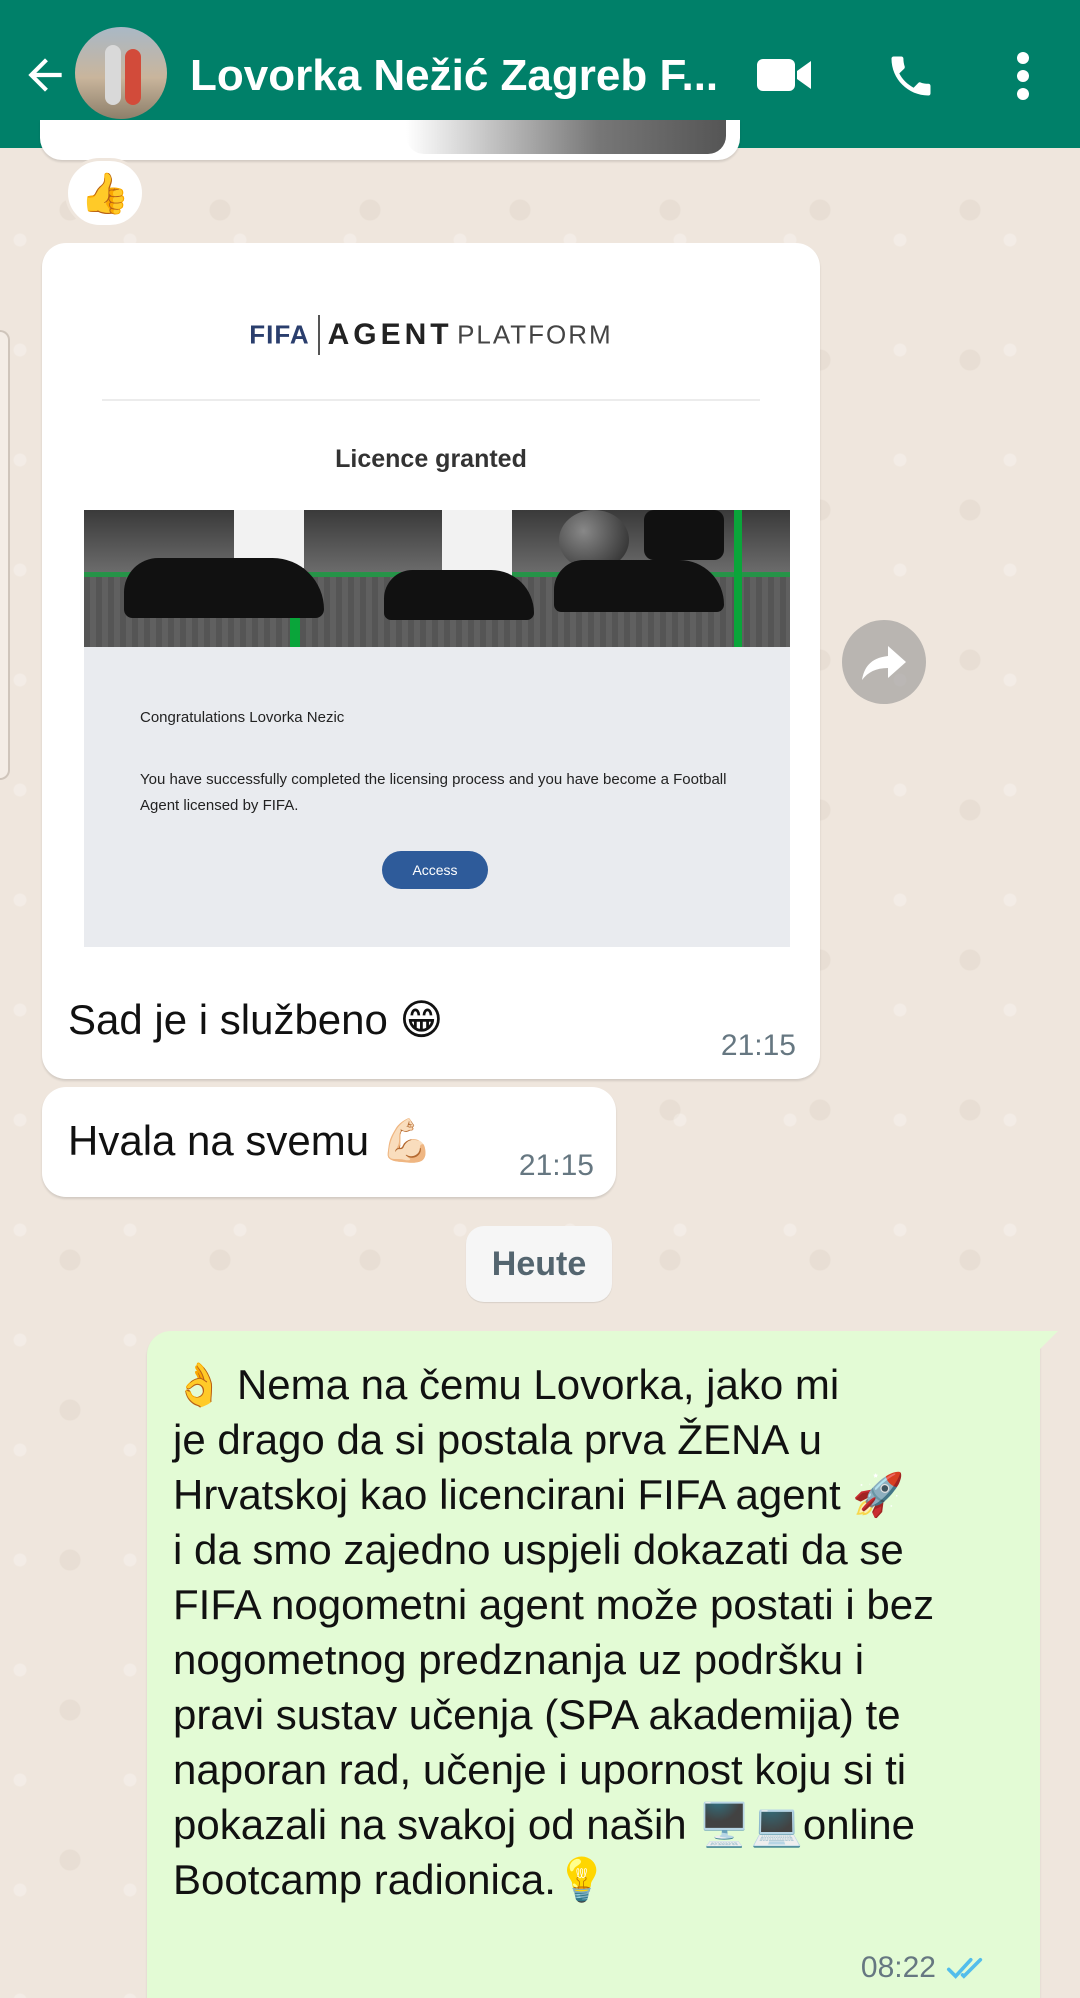 The height and width of the screenshot is (1998, 1080). I want to click on thumbs-up-icon: 👍, so click(105, 193).